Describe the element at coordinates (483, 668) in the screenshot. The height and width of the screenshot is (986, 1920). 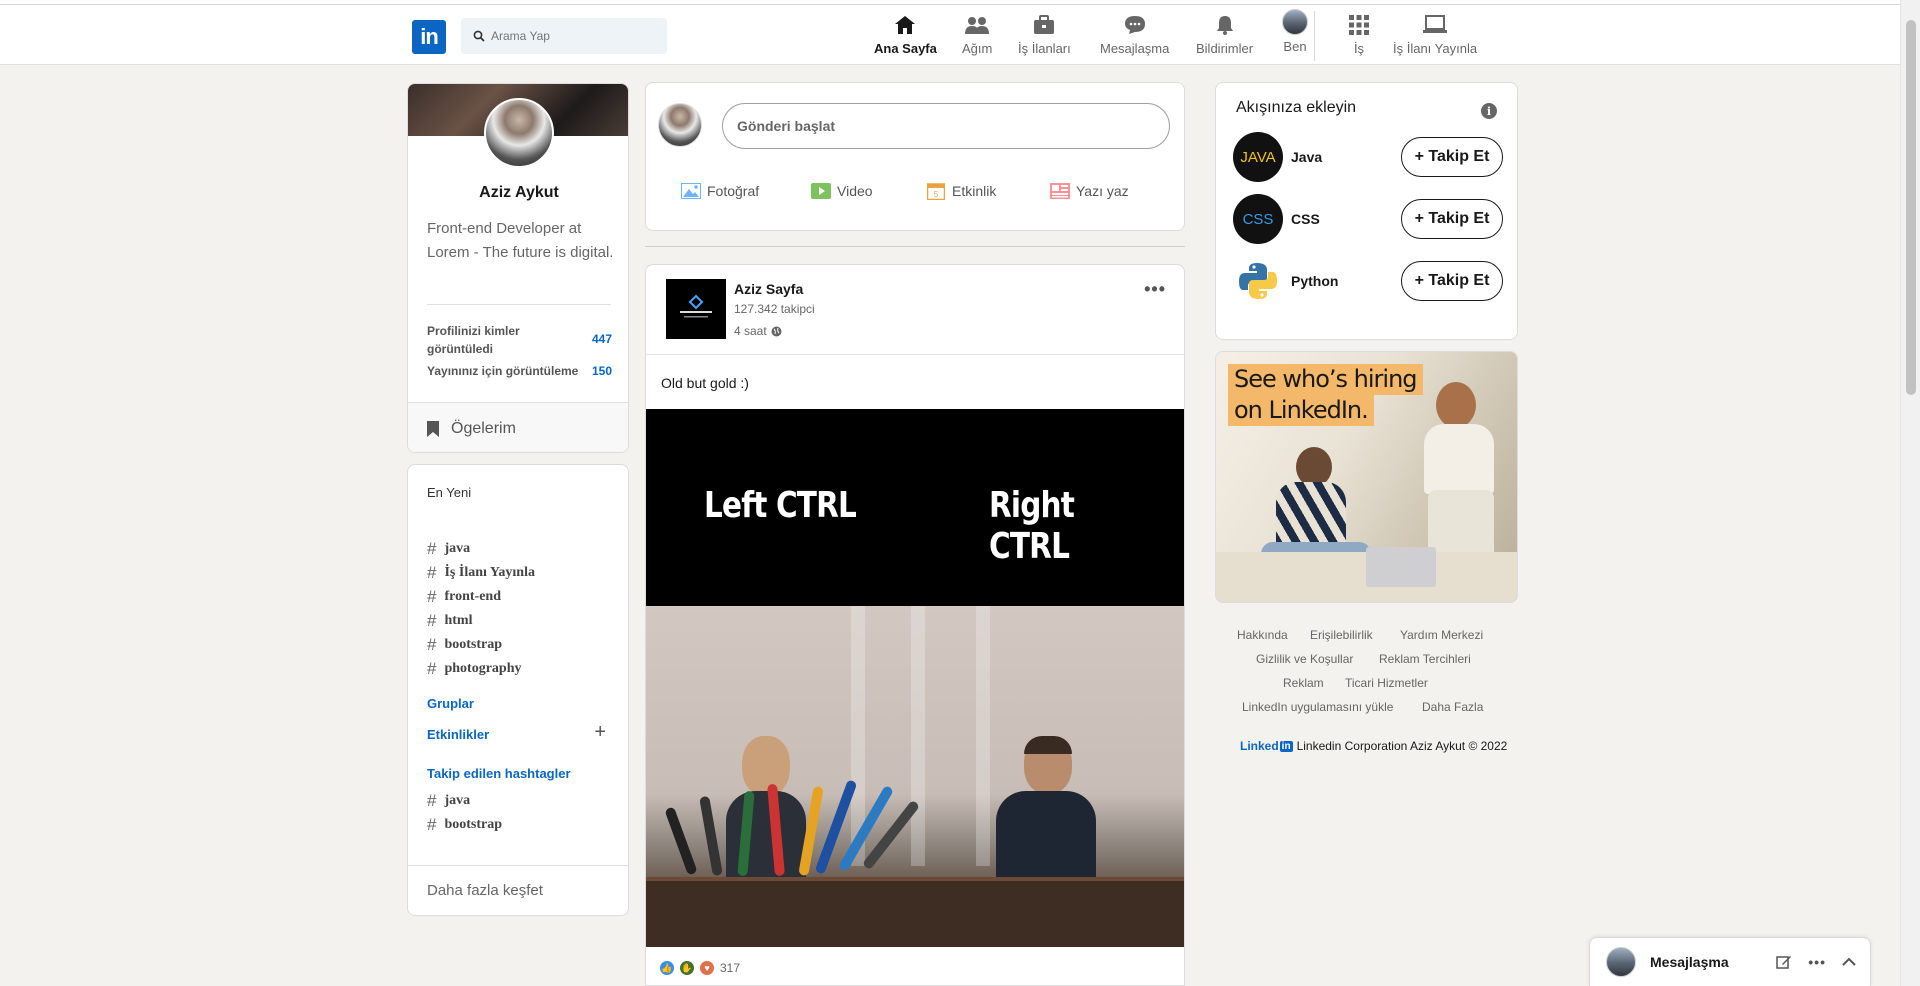
I see `recent-tag-label: photography` at that location.